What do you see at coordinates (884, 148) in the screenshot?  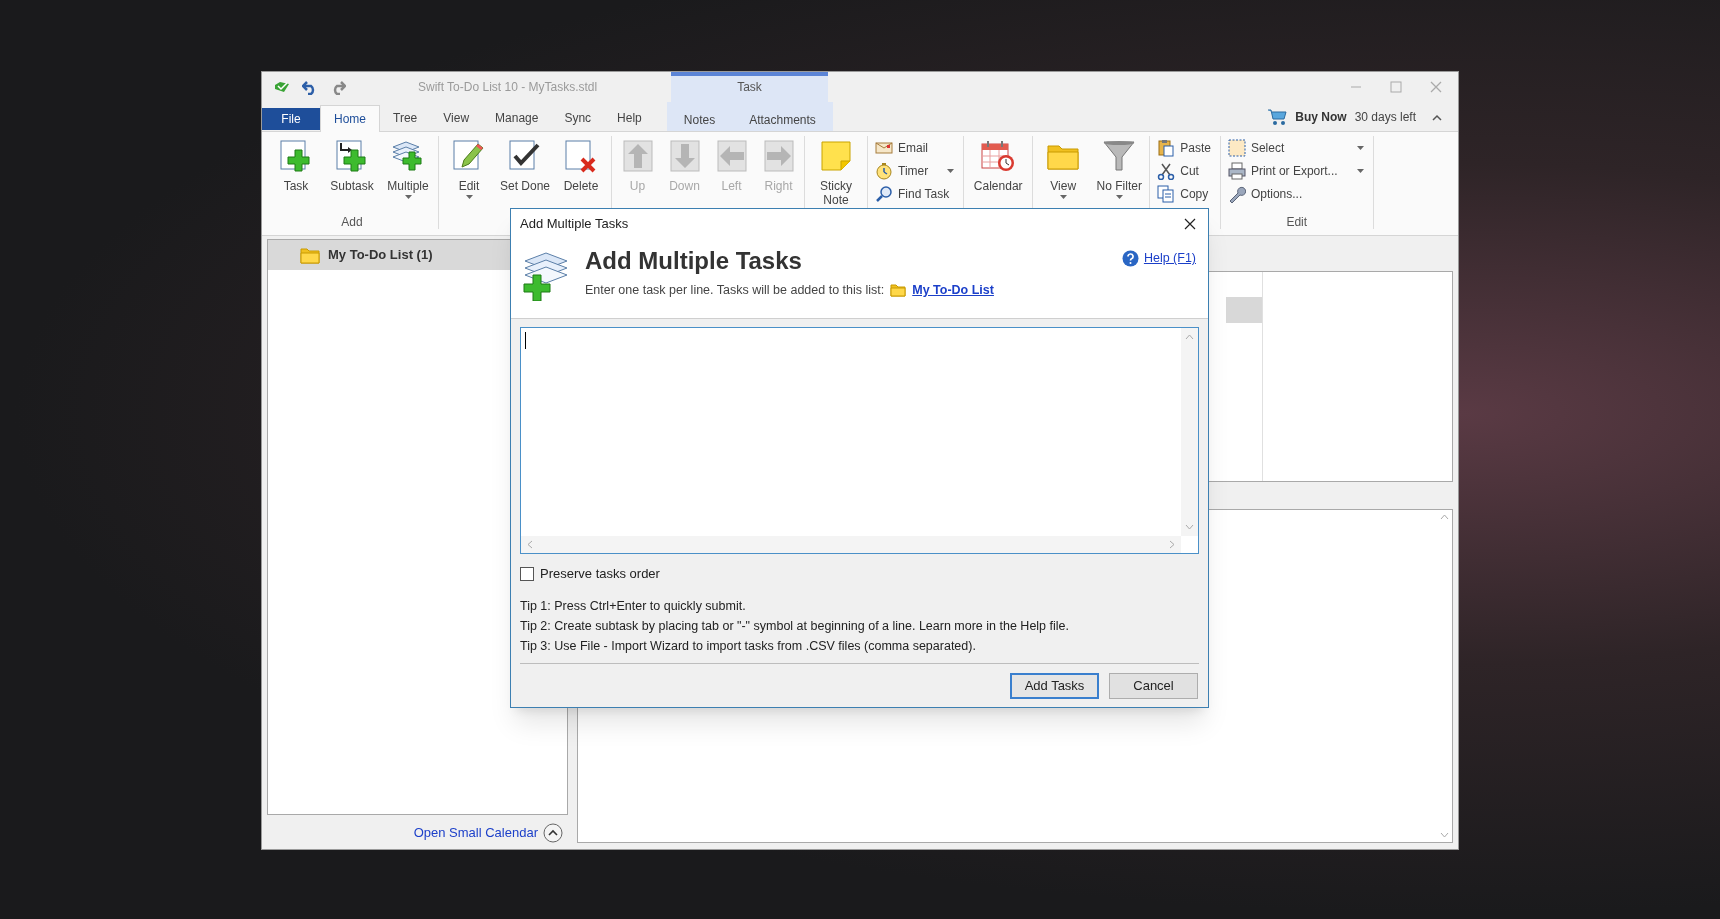 I see `envelope-icon` at bounding box center [884, 148].